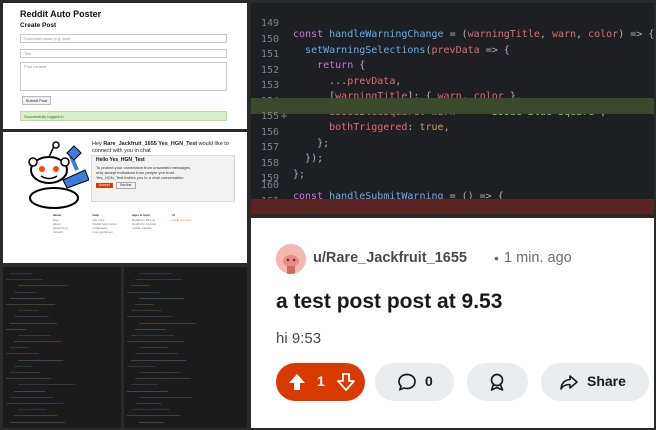 This screenshot has height=430, width=656. Describe the element at coordinates (452, 53) in the screenshot. I see `code-line: 151 return {` at that location.